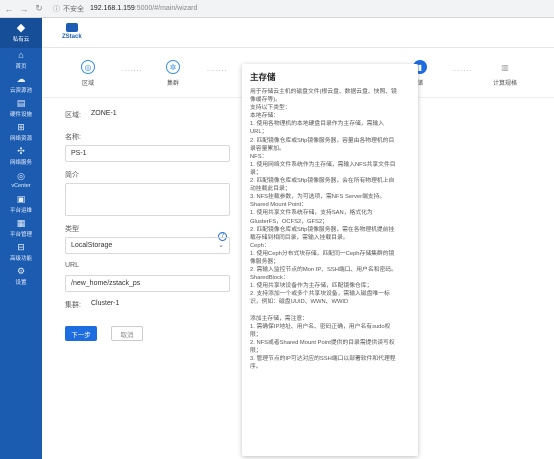  Describe the element at coordinates (21, 151) in the screenshot. I see `network-service-icon: ✣` at that location.